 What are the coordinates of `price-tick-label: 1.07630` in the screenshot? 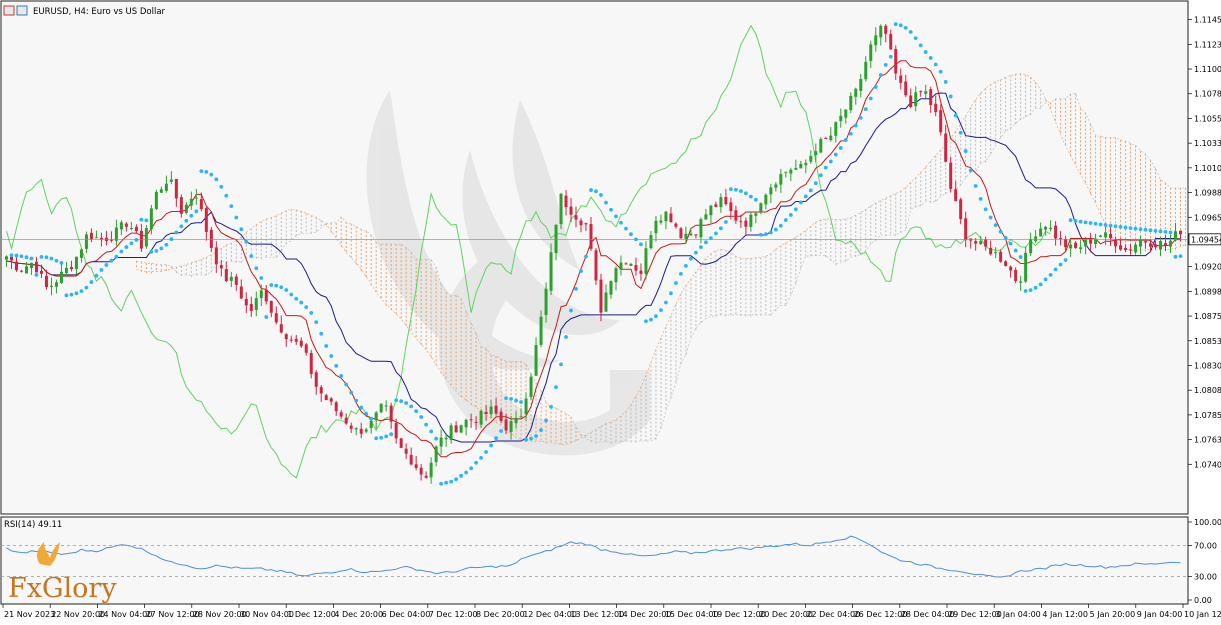 It's located at (1207, 440).